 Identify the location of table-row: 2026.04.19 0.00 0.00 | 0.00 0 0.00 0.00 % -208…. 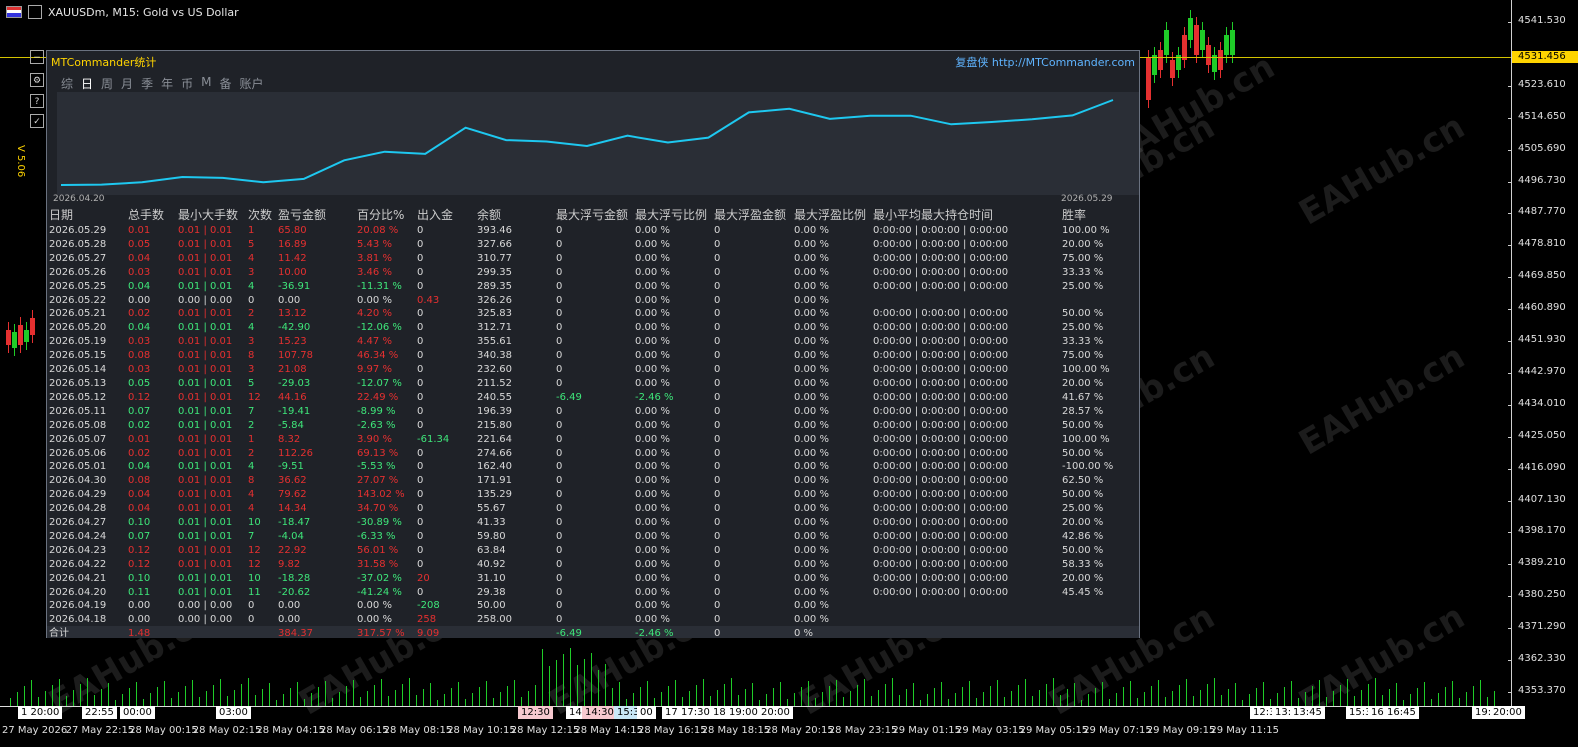
(586, 606).